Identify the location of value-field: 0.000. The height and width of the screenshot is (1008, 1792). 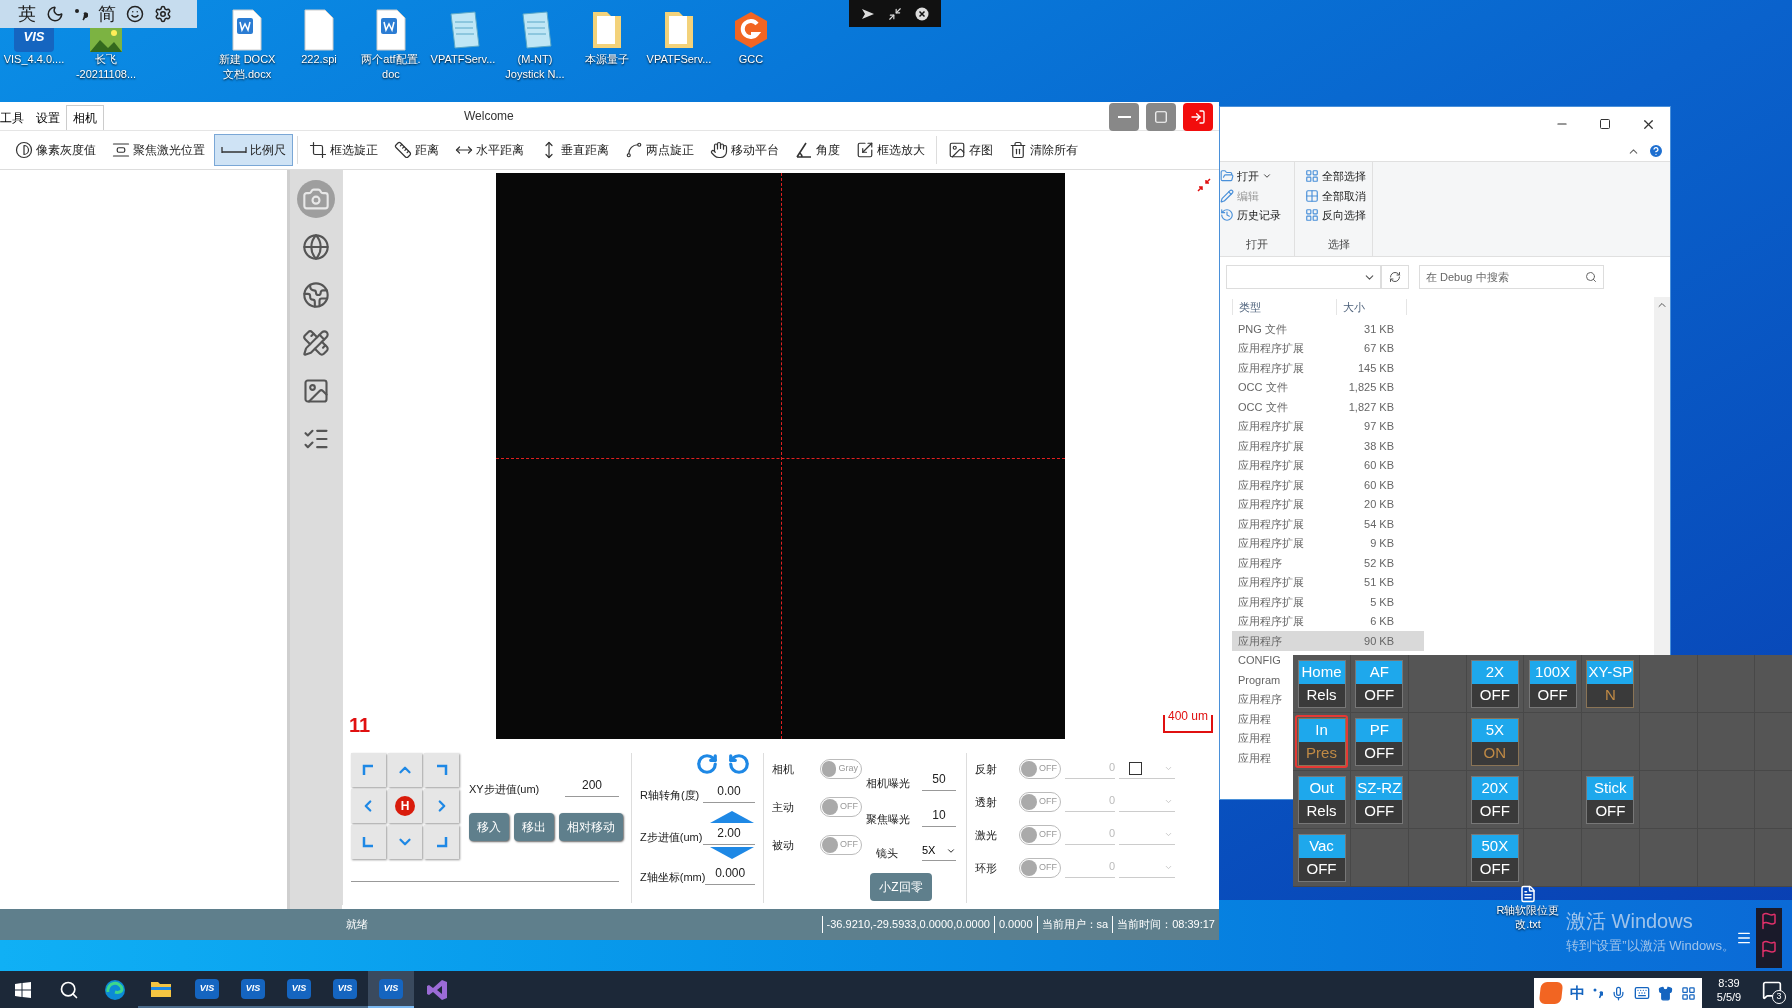
(730, 874).